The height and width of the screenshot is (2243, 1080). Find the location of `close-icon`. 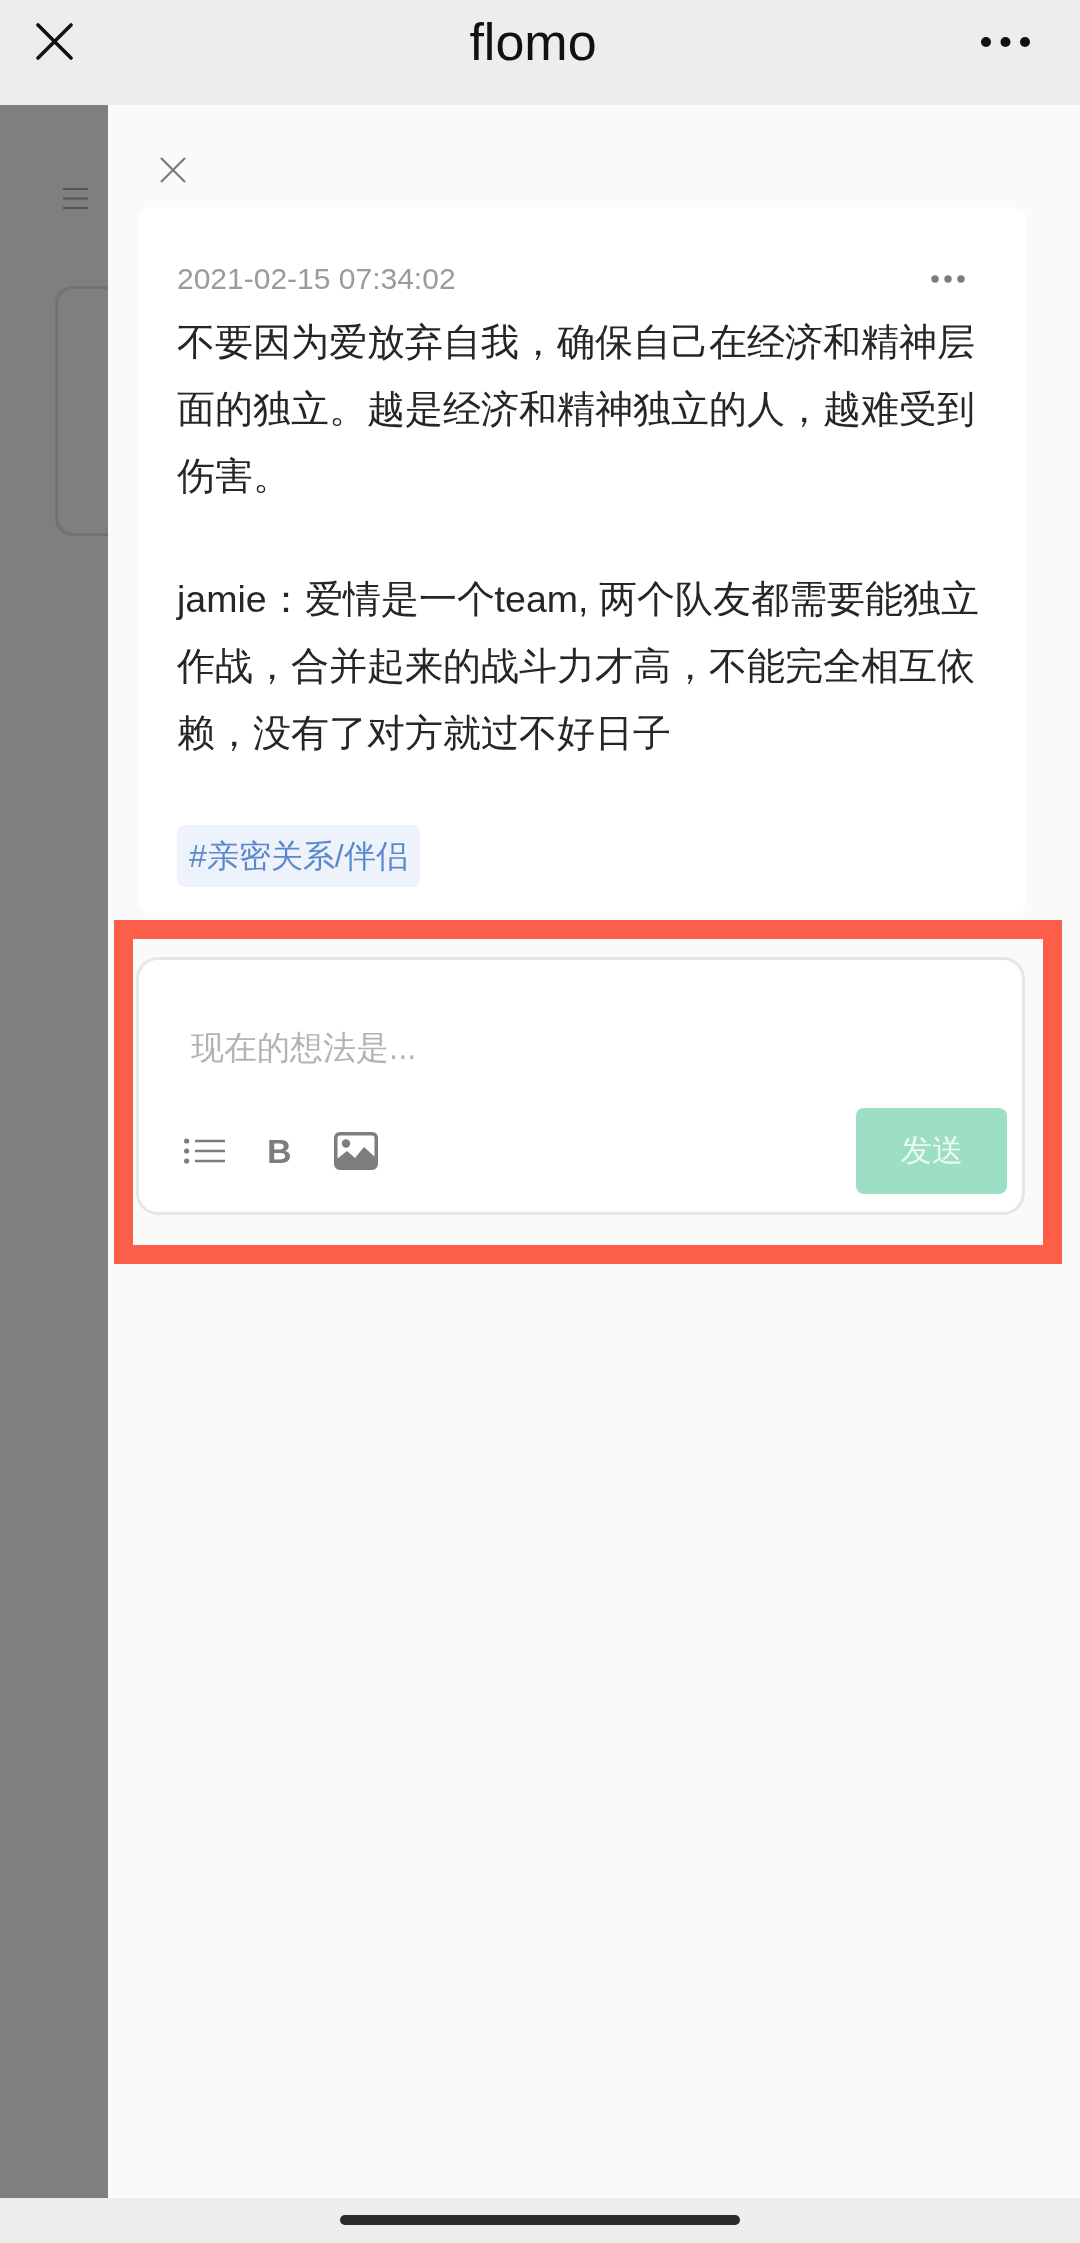

close-icon is located at coordinates (54, 41).